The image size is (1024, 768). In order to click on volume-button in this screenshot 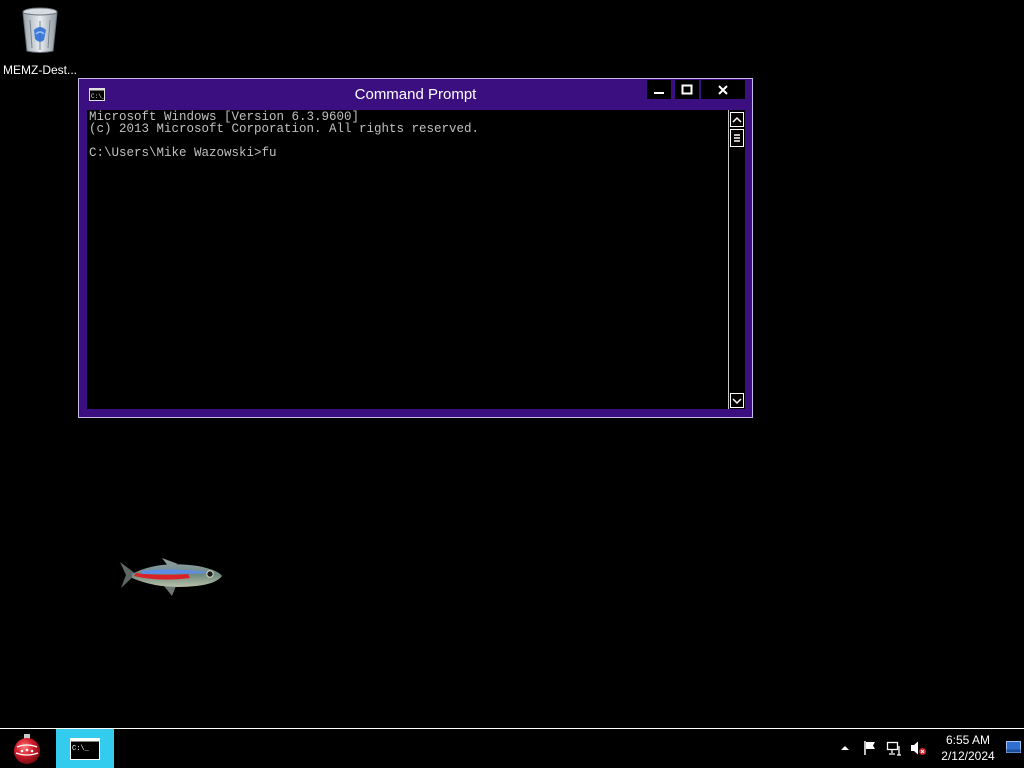, I will do `click(918, 748)`.